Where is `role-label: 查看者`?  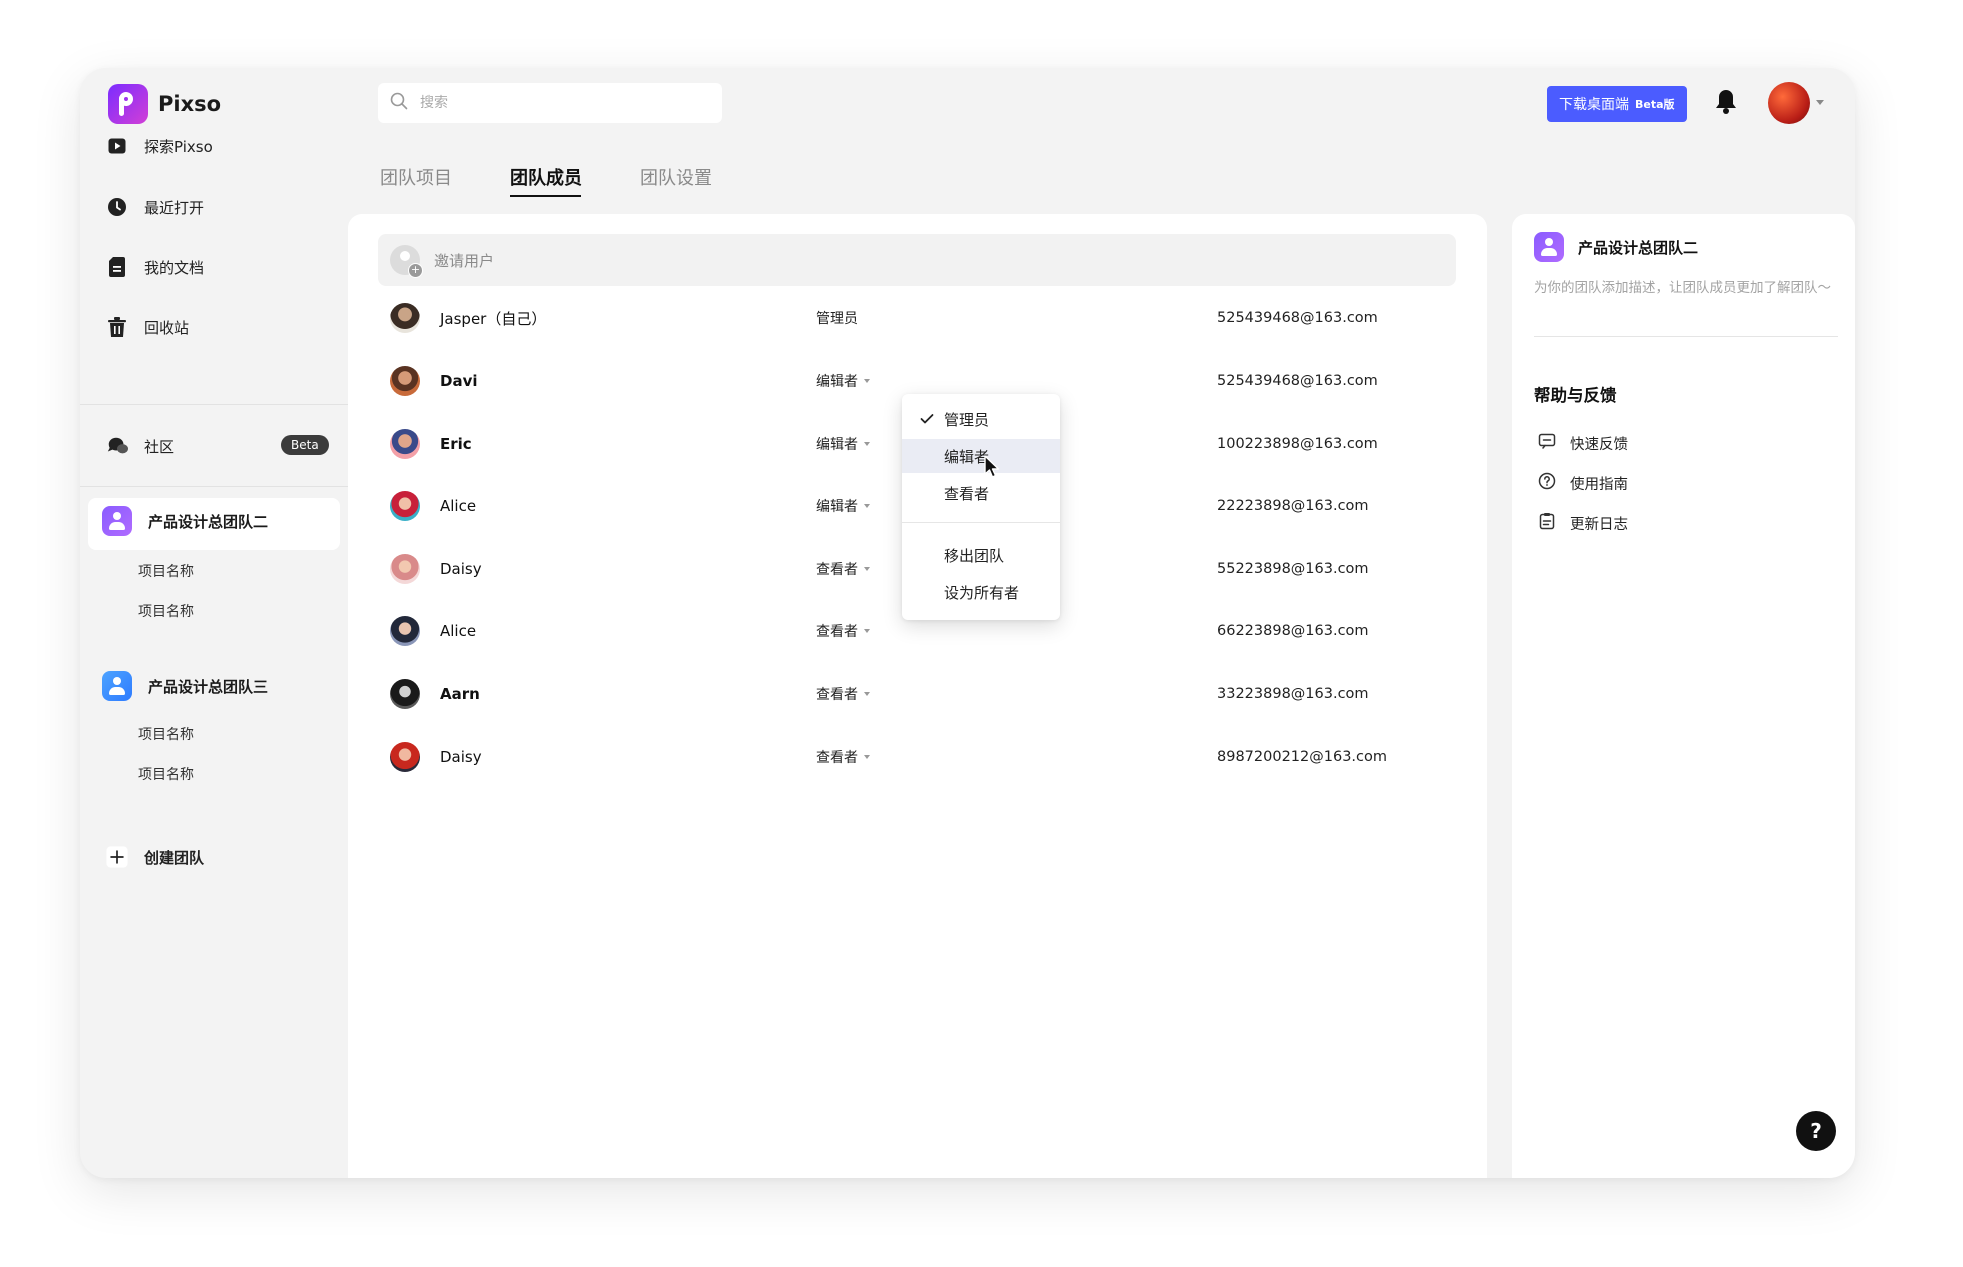
role-label: 查看者 is located at coordinates (837, 695).